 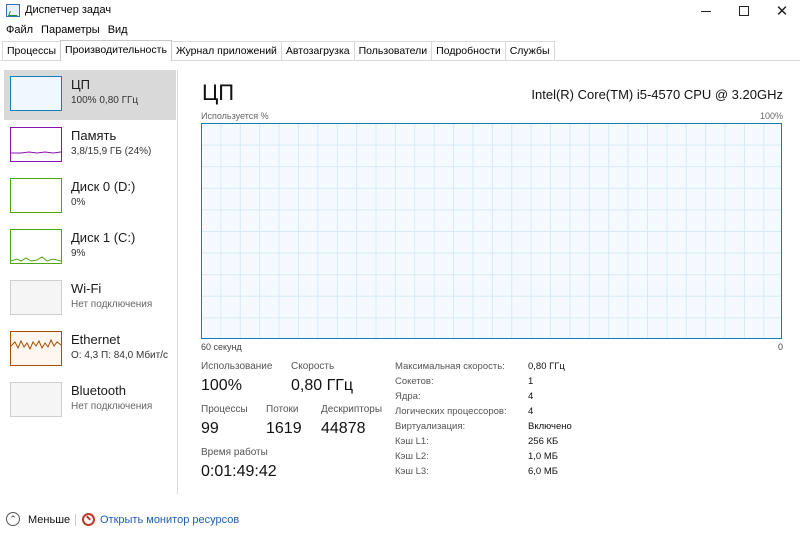 I want to click on spec-logical-value: 4, so click(x=531, y=411).